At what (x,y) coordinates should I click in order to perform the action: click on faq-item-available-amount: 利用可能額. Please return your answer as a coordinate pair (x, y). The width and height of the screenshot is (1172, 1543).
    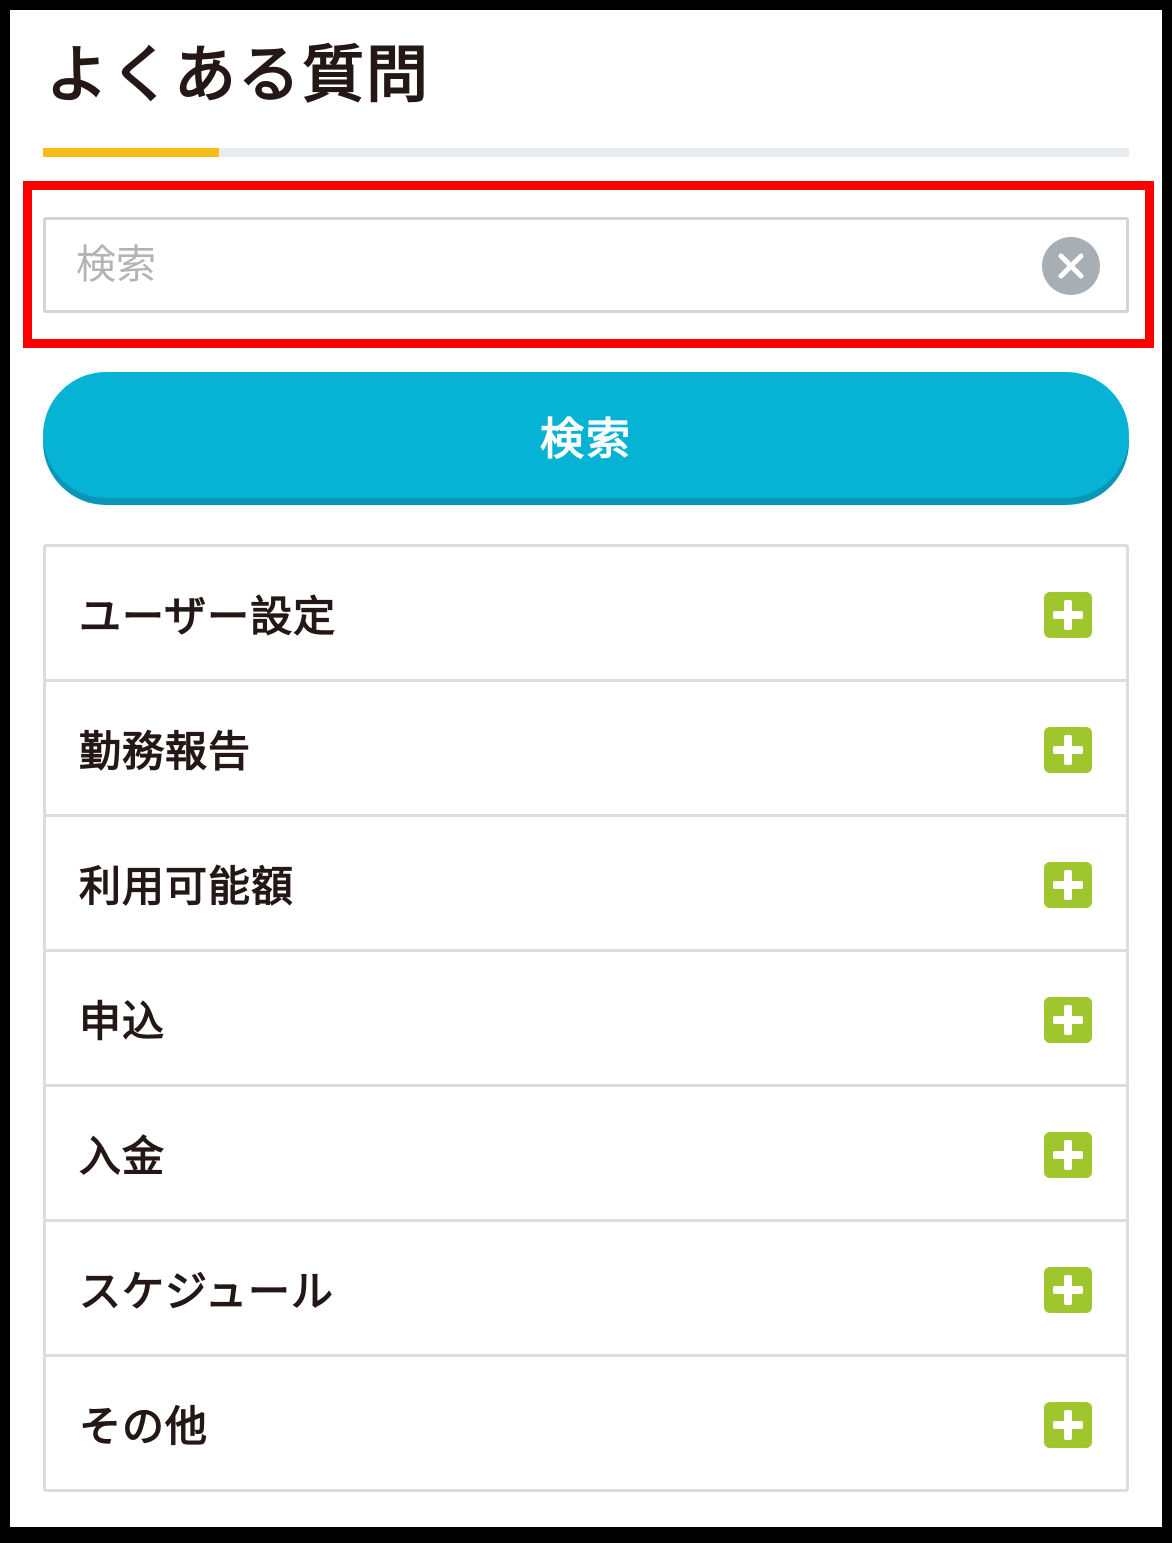
    Looking at the image, I should click on (586, 883).